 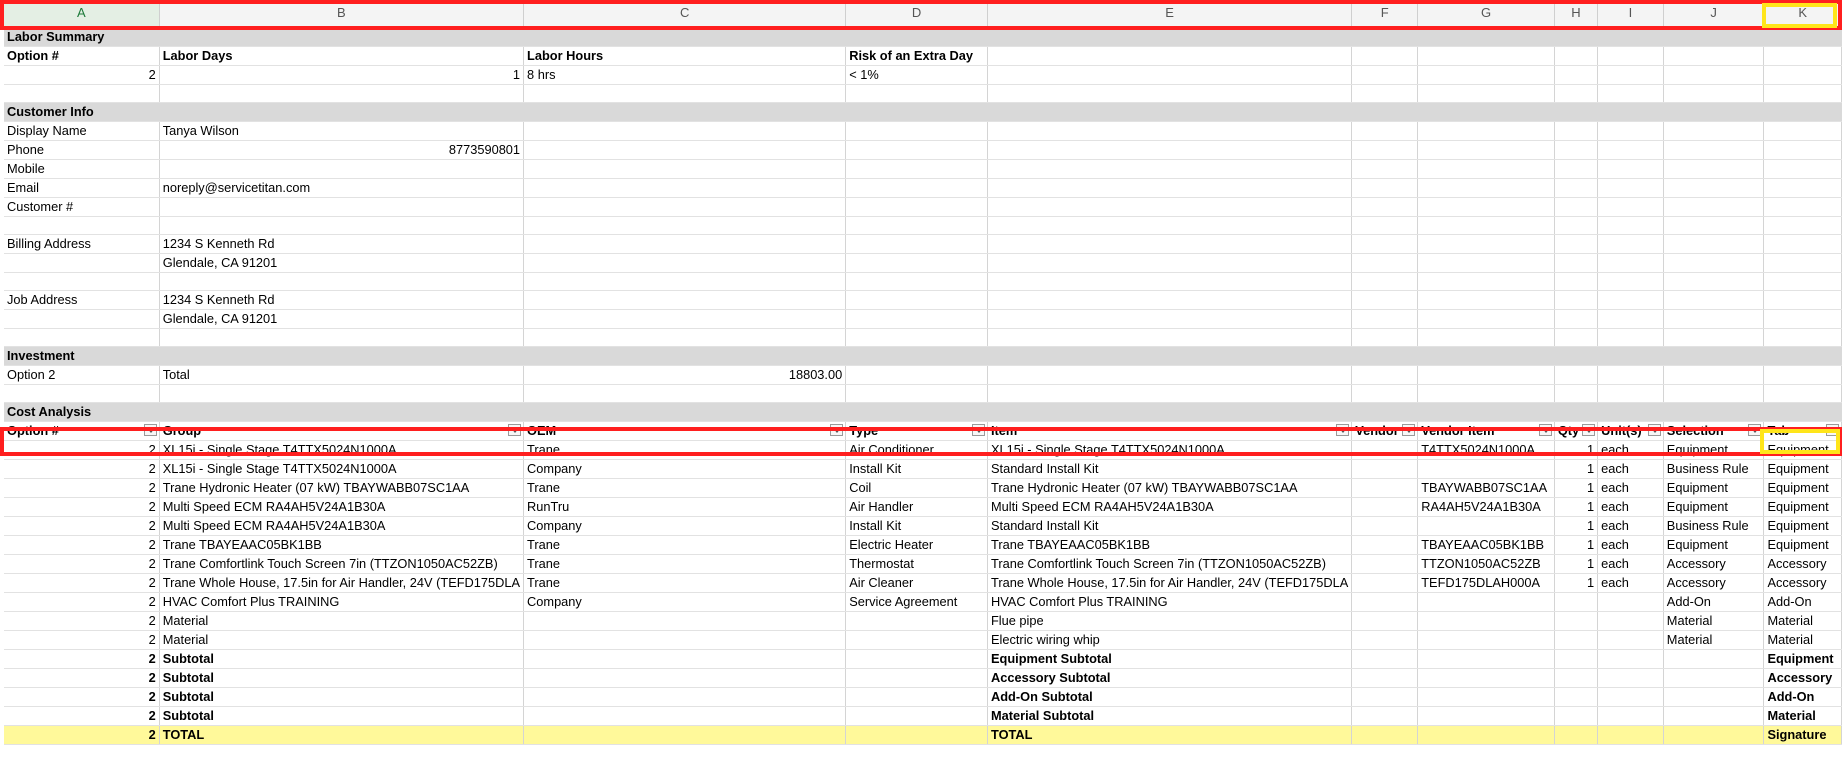 I want to click on column-header-c: C, so click(x=685, y=14).